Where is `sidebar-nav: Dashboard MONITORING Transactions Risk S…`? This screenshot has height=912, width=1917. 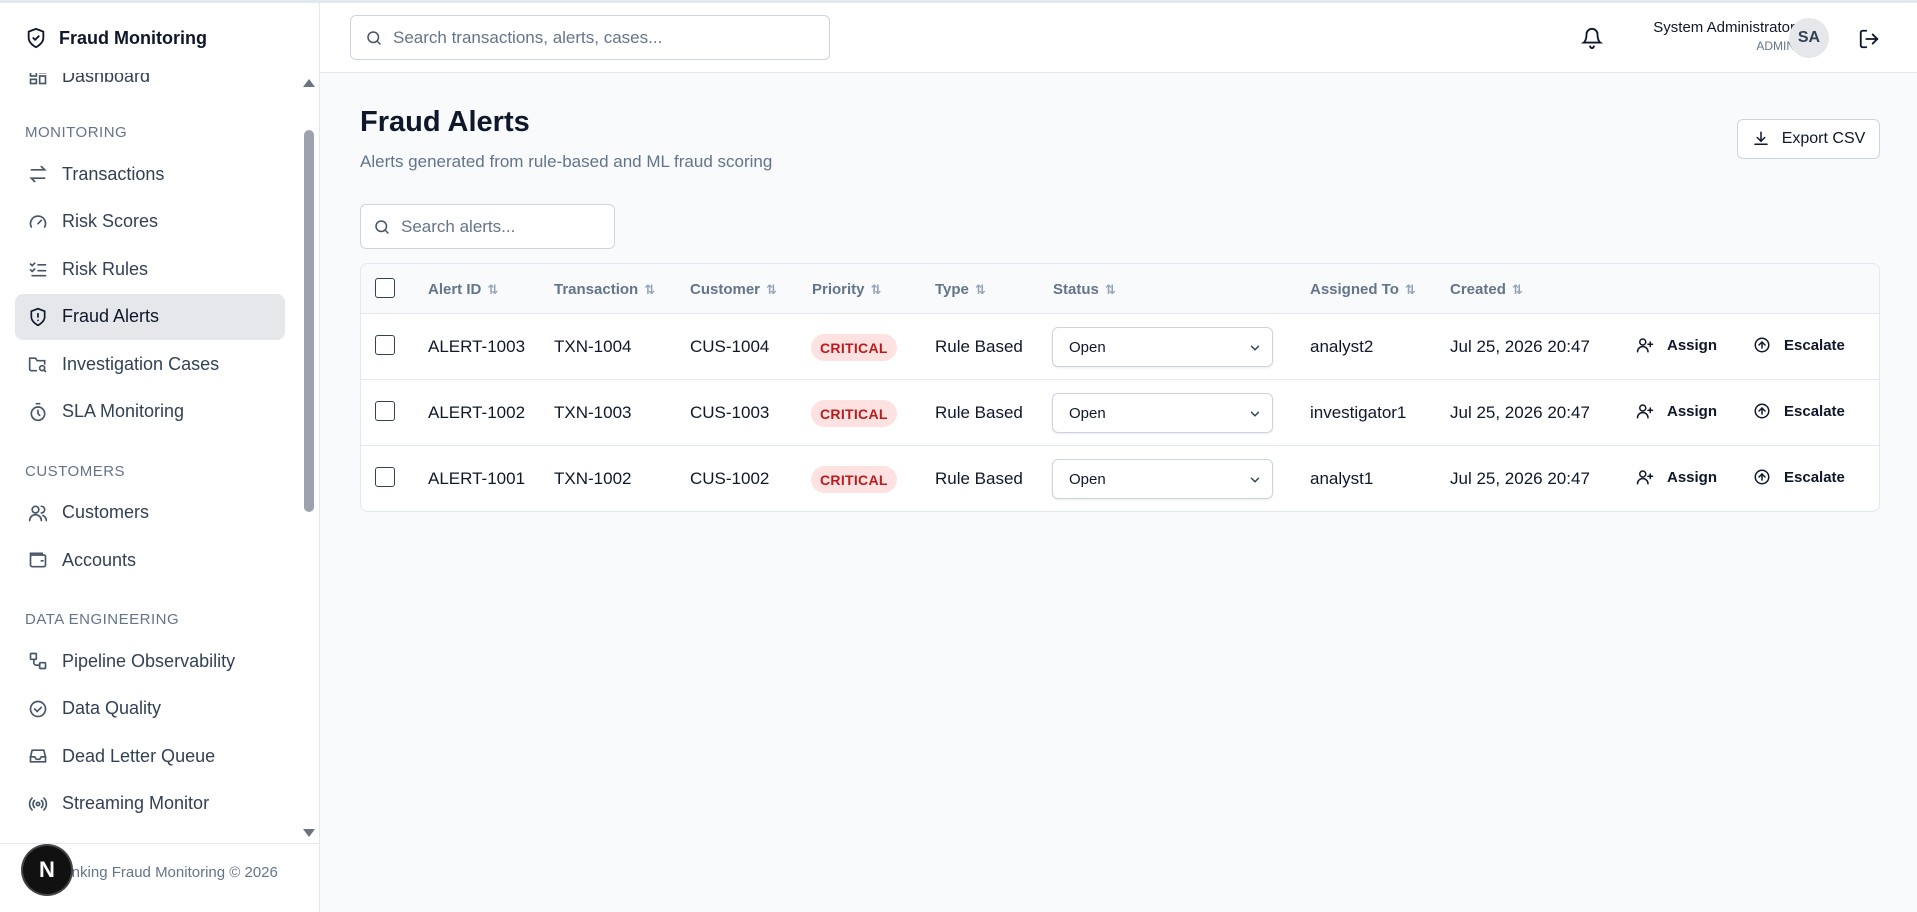
sidebar-nav: Dashboard MONITORING Transactions Risk S… is located at coordinates (150, 458).